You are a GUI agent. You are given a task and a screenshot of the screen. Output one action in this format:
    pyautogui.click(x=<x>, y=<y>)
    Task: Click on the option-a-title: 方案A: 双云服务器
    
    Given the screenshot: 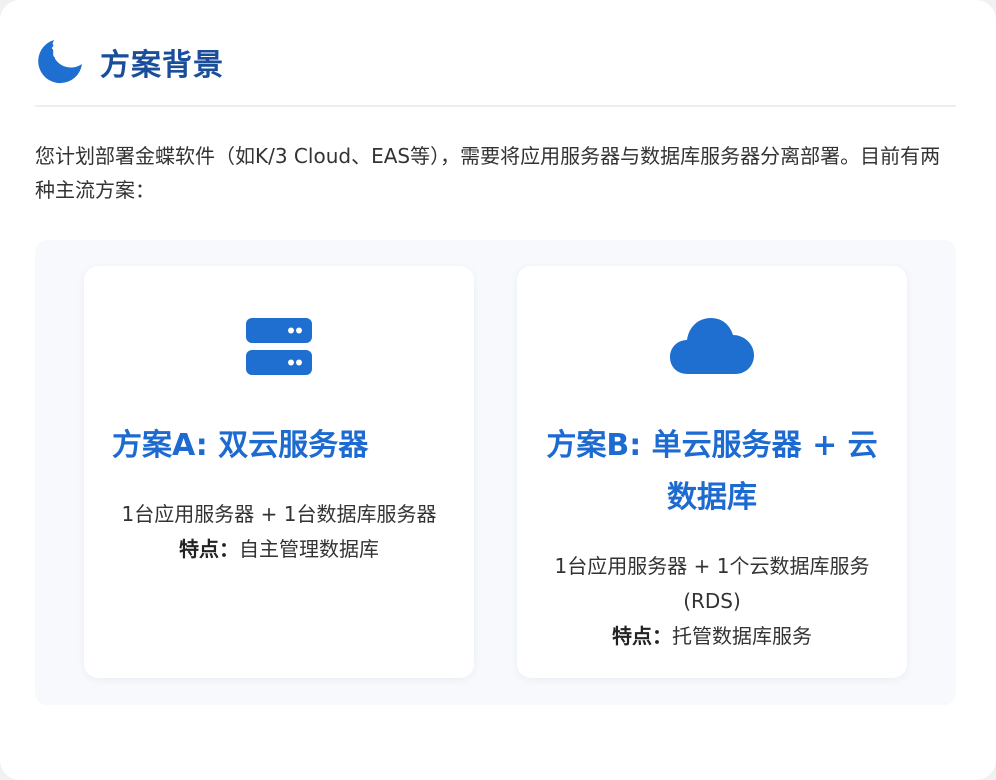 What is the action you would take?
    pyautogui.click(x=240, y=445)
    